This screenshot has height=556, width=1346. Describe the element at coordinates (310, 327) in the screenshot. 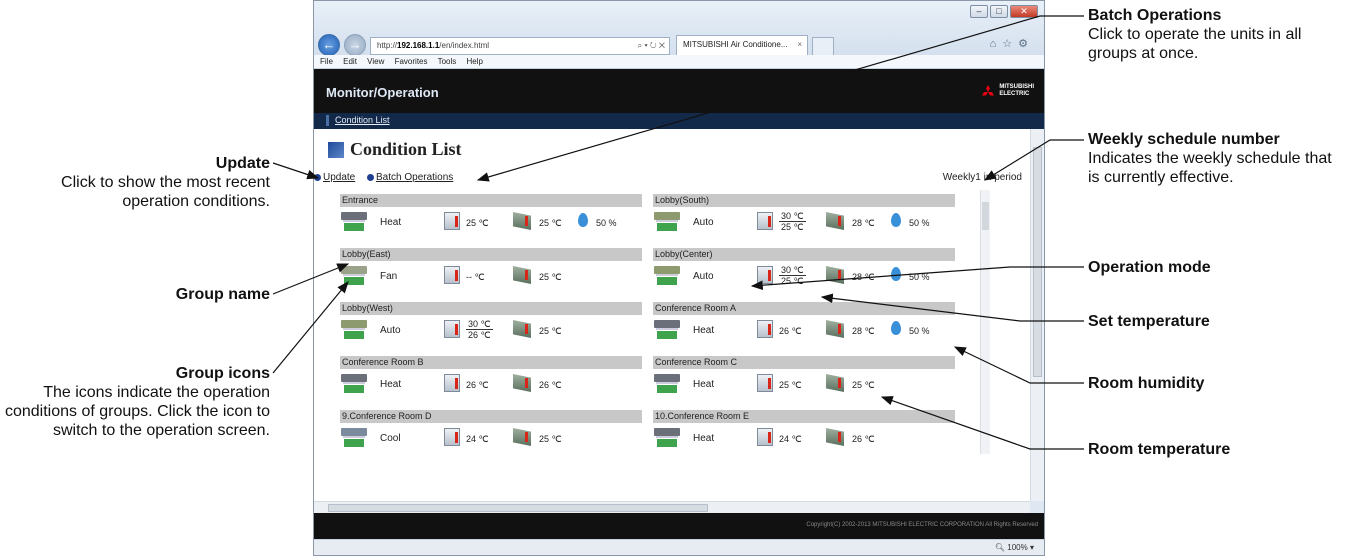

I see `arrow-group-icons` at that location.